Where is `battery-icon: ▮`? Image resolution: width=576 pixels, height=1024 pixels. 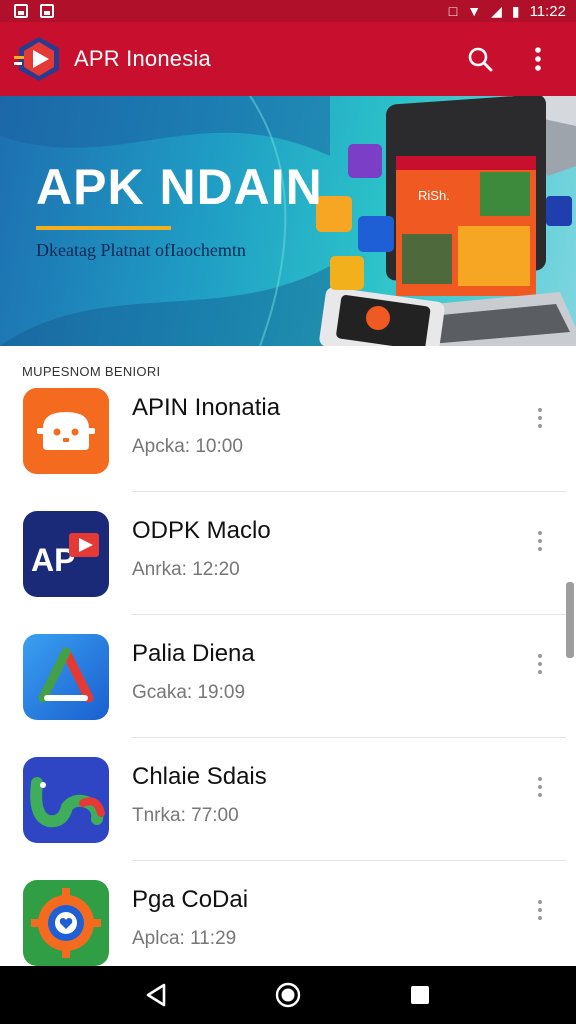 battery-icon: ▮ is located at coordinates (515, 11).